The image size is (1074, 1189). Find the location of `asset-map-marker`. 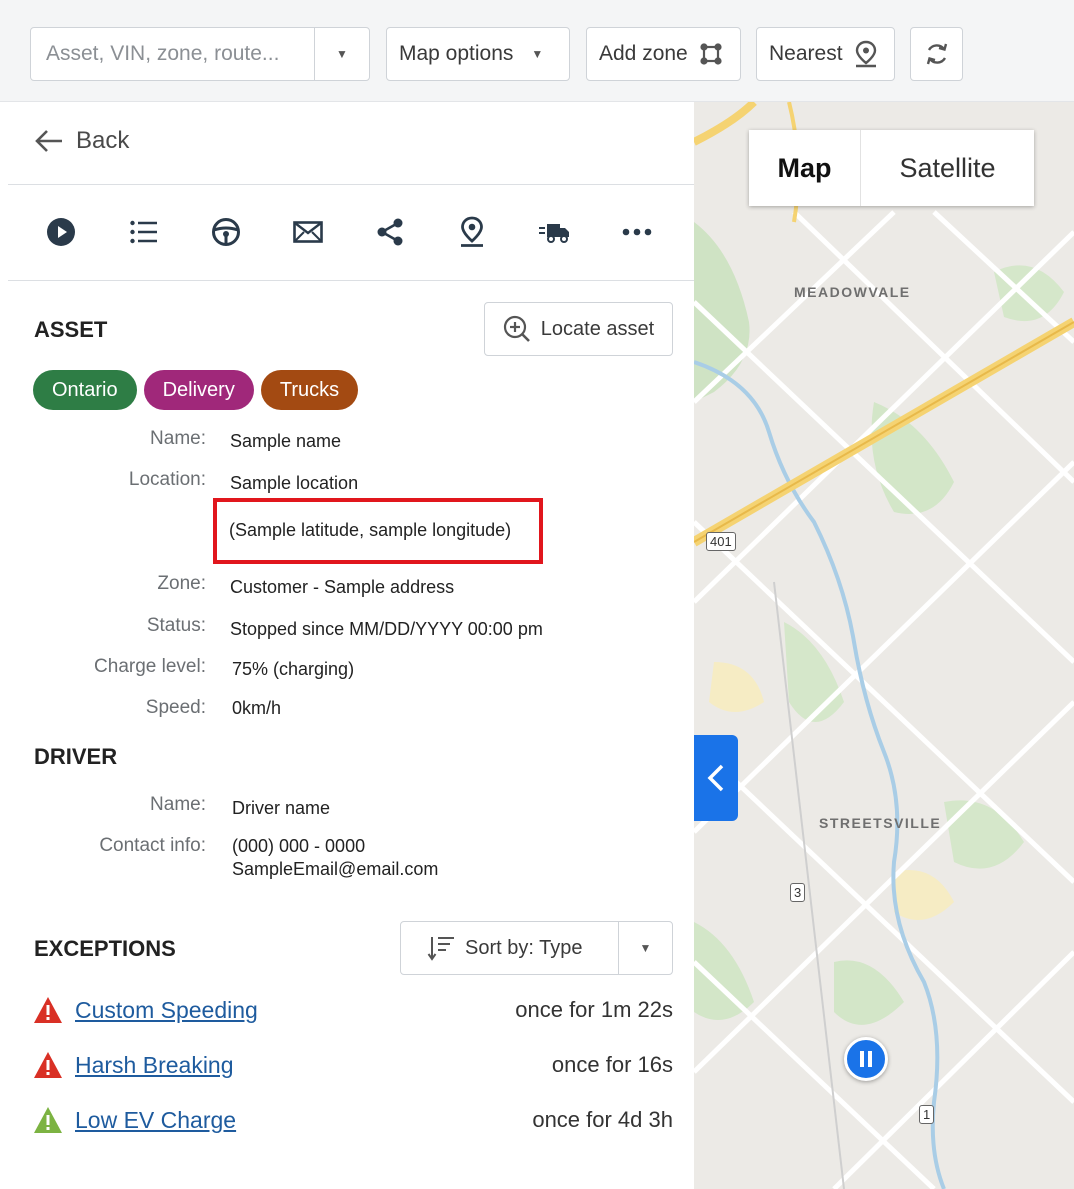

asset-map-marker is located at coordinates (866, 1059).